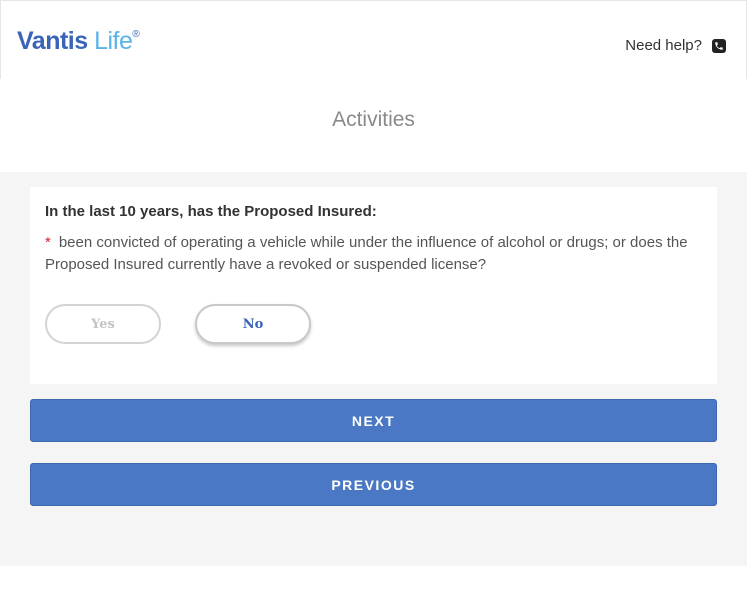 Image resolution: width=747 pixels, height=593 pixels. Describe the element at coordinates (719, 45) in the screenshot. I see `phone-icon` at that location.